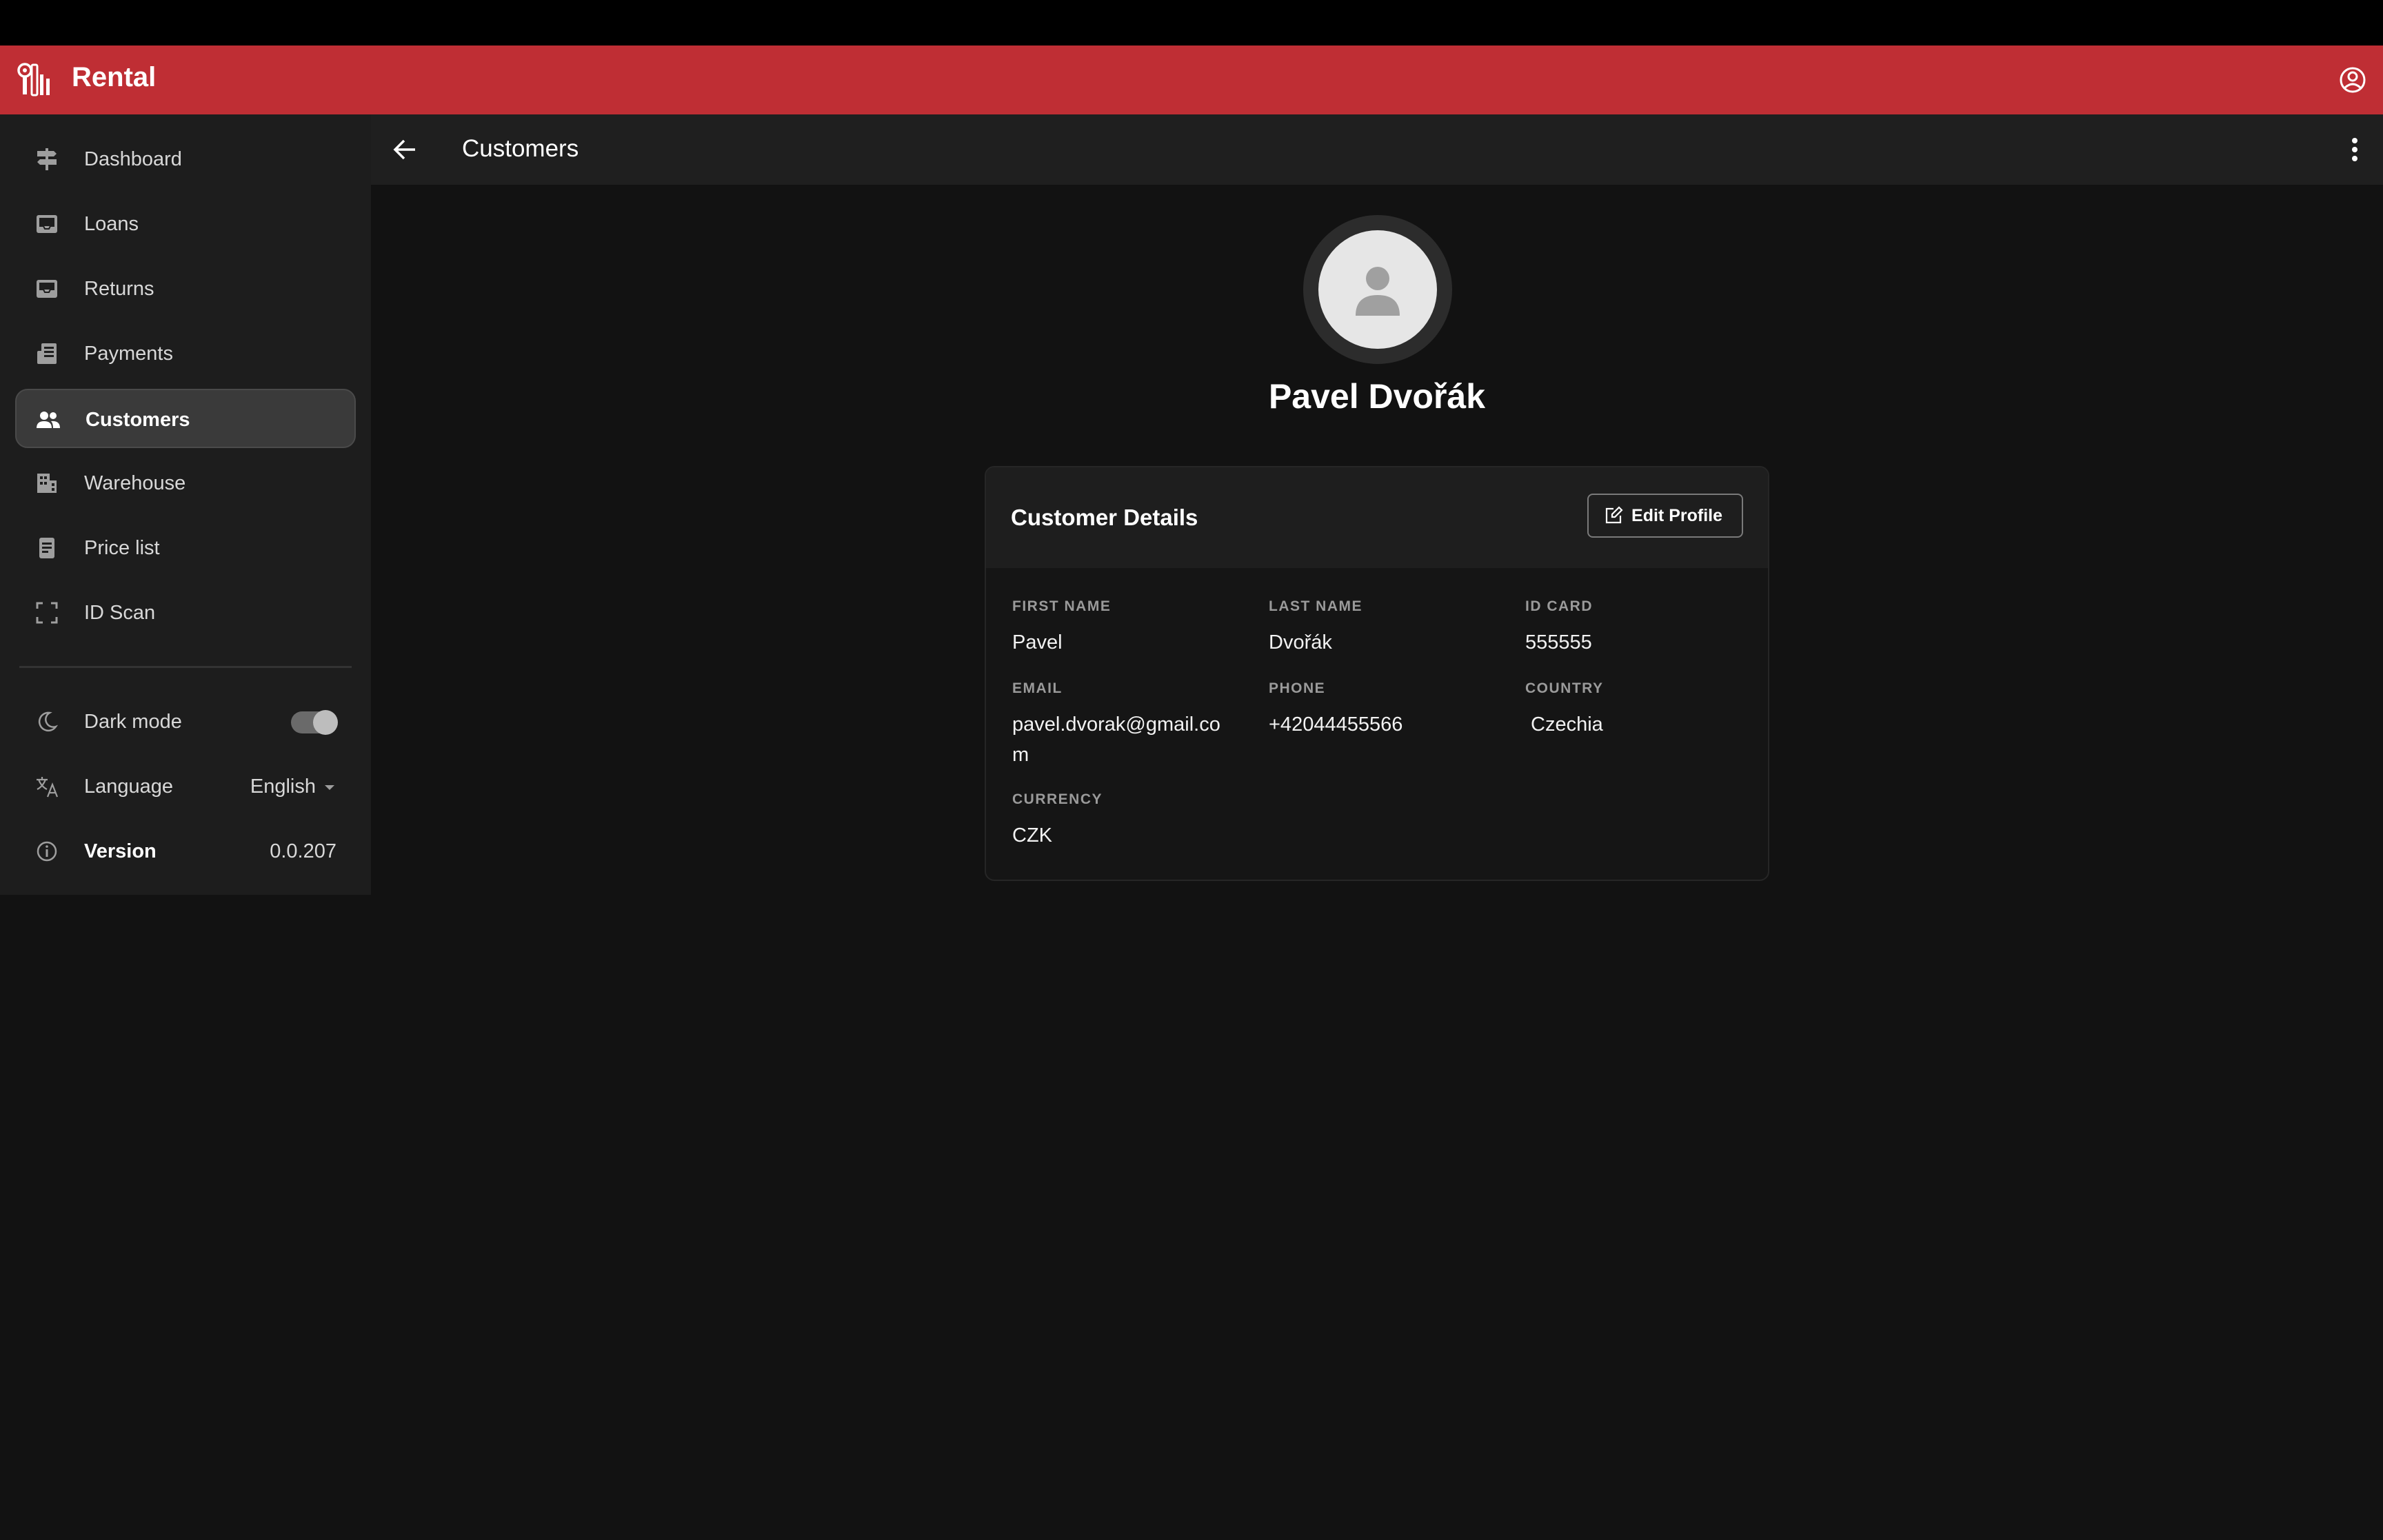  Describe the element at coordinates (47, 289) in the screenshot. I see `tray-in-icon` at that location.